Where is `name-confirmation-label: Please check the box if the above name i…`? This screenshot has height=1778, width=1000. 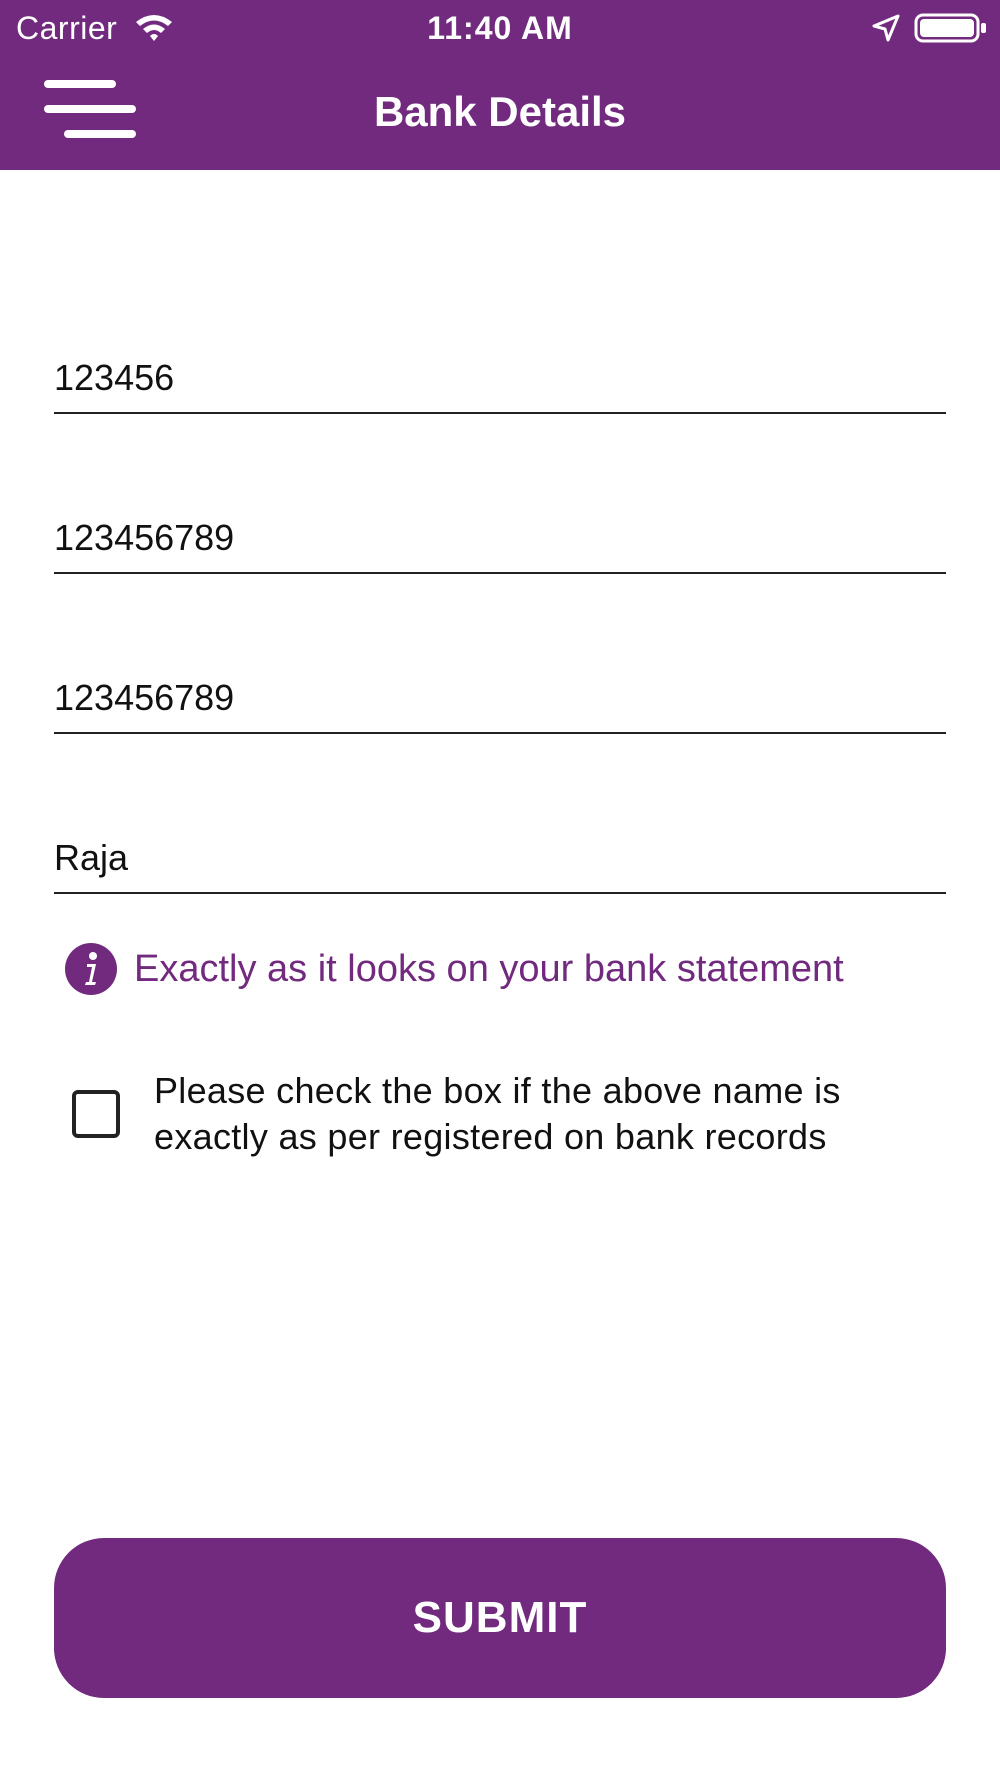
name-confirmation-label: Please check the box if the above name i… is located at coordinates (497, 1113).